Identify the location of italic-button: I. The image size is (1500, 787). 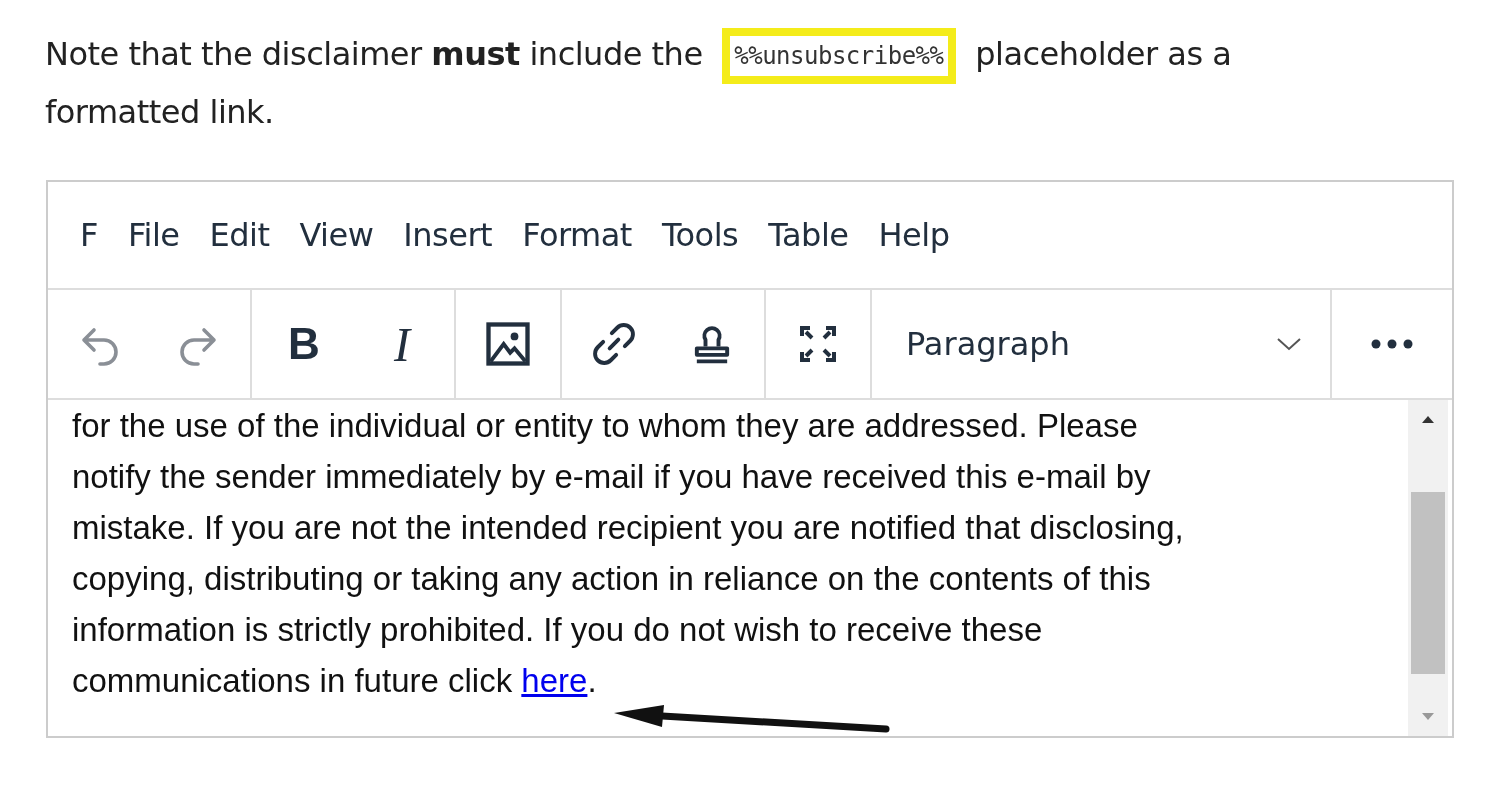
(402, 344).